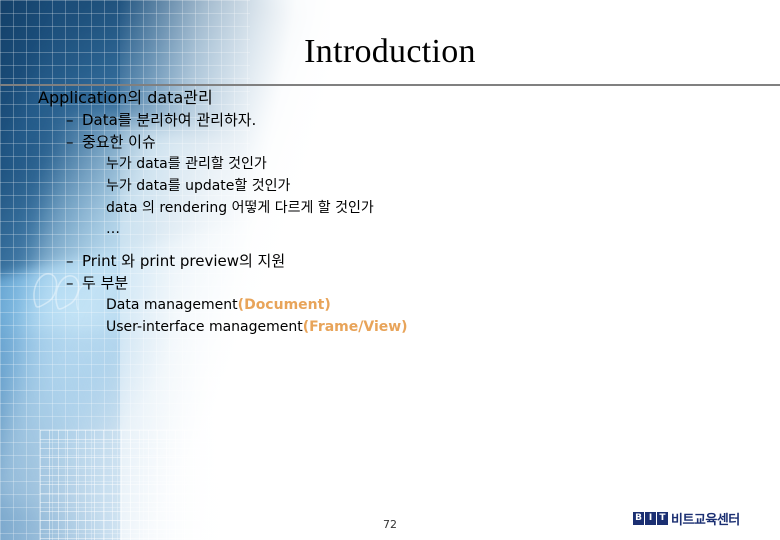 The height and width of the screenshot is (540, 780). Describe the element at coordinates (204, 327) in the screenshot. I see `list-item-label: User-interface management` at that location.